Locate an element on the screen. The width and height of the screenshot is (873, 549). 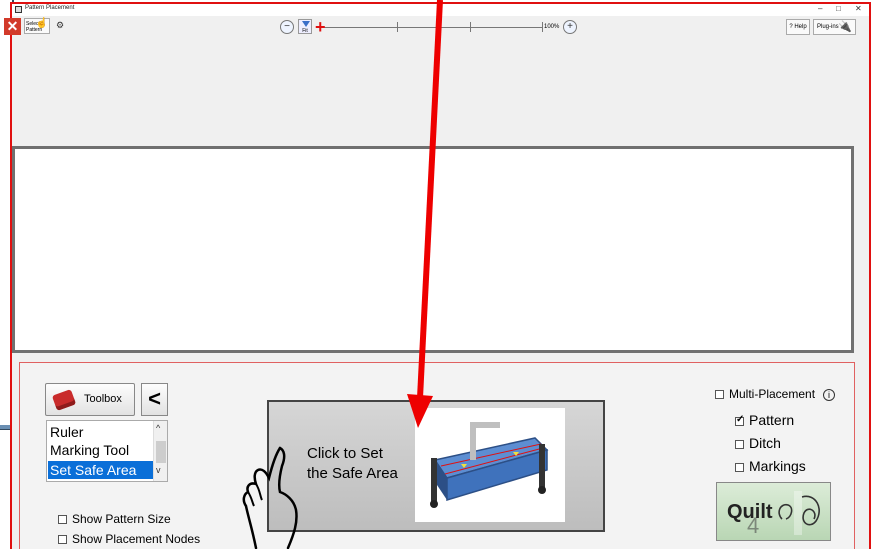
scroll-thumb is located at coordinates (161, 452).